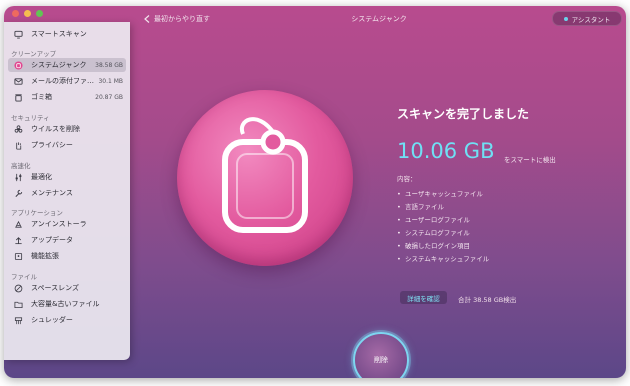  Describe the element at coordinates (67, 256) in the screenshot. I see `sidebar-item-extensions: 機能拡張` at that location.